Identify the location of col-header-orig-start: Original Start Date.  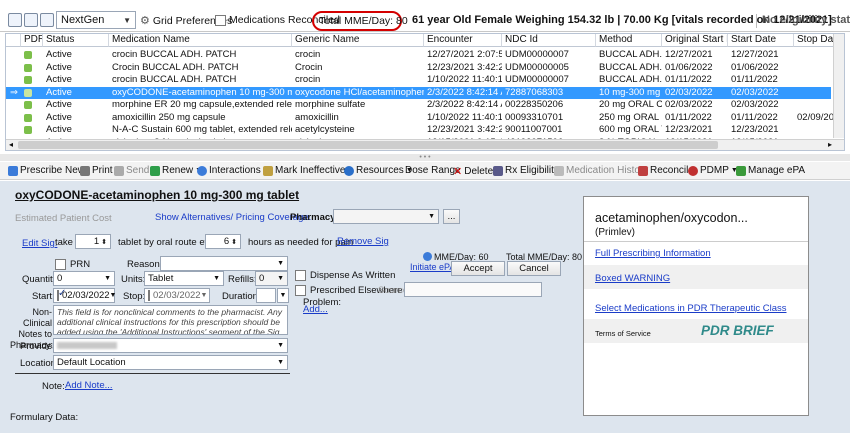
(695, 40).